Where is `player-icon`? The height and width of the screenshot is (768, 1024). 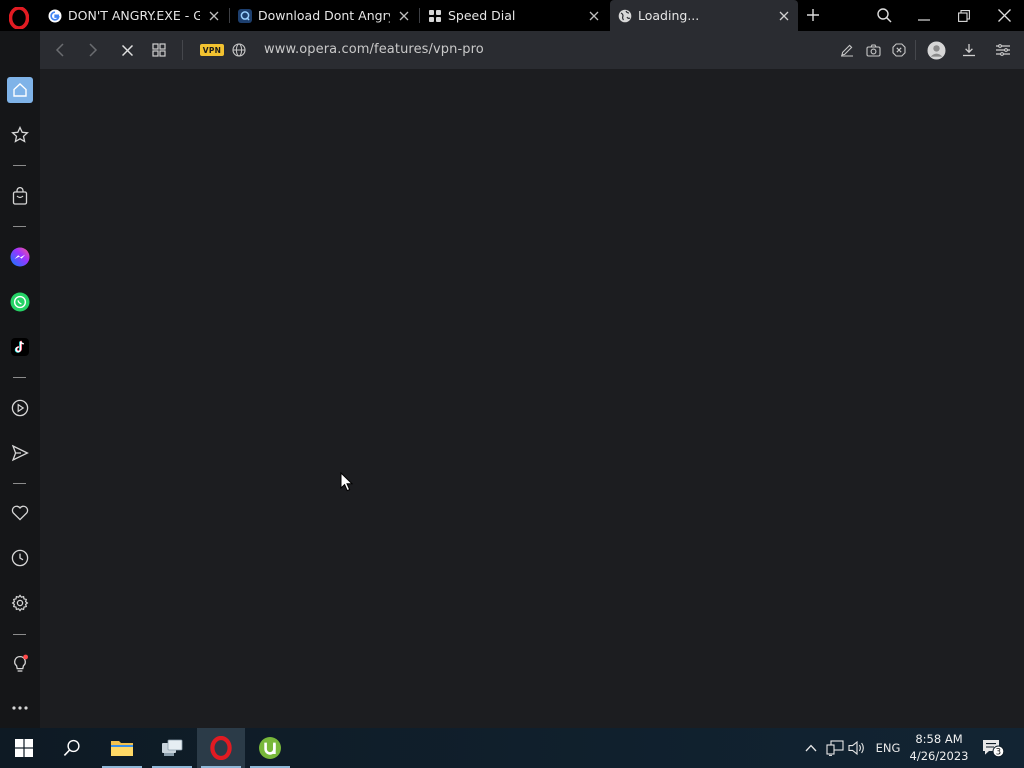 player-icon is located at coordinates (20, 408).